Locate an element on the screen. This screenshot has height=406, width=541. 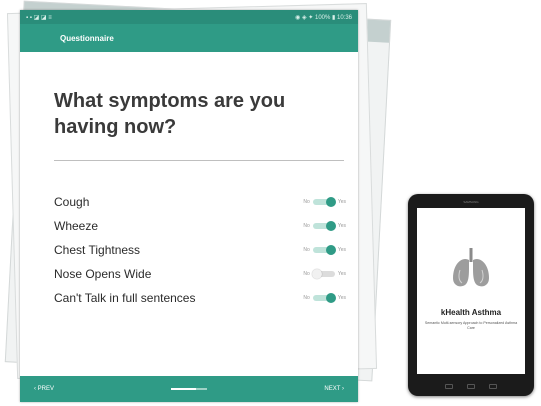
symptom-label: Chest Tightness is located at coordinates (97, 250).